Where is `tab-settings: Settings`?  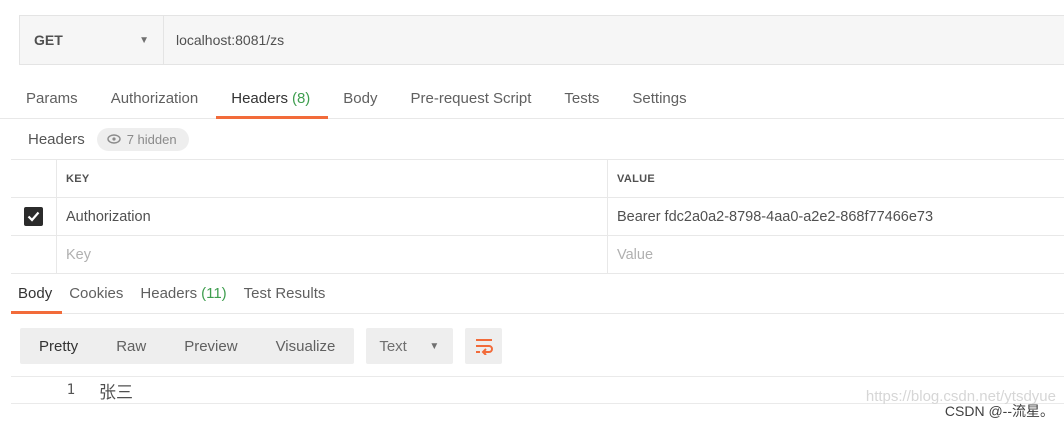 tab-settings: Settings is located at coordinates (660, 98).